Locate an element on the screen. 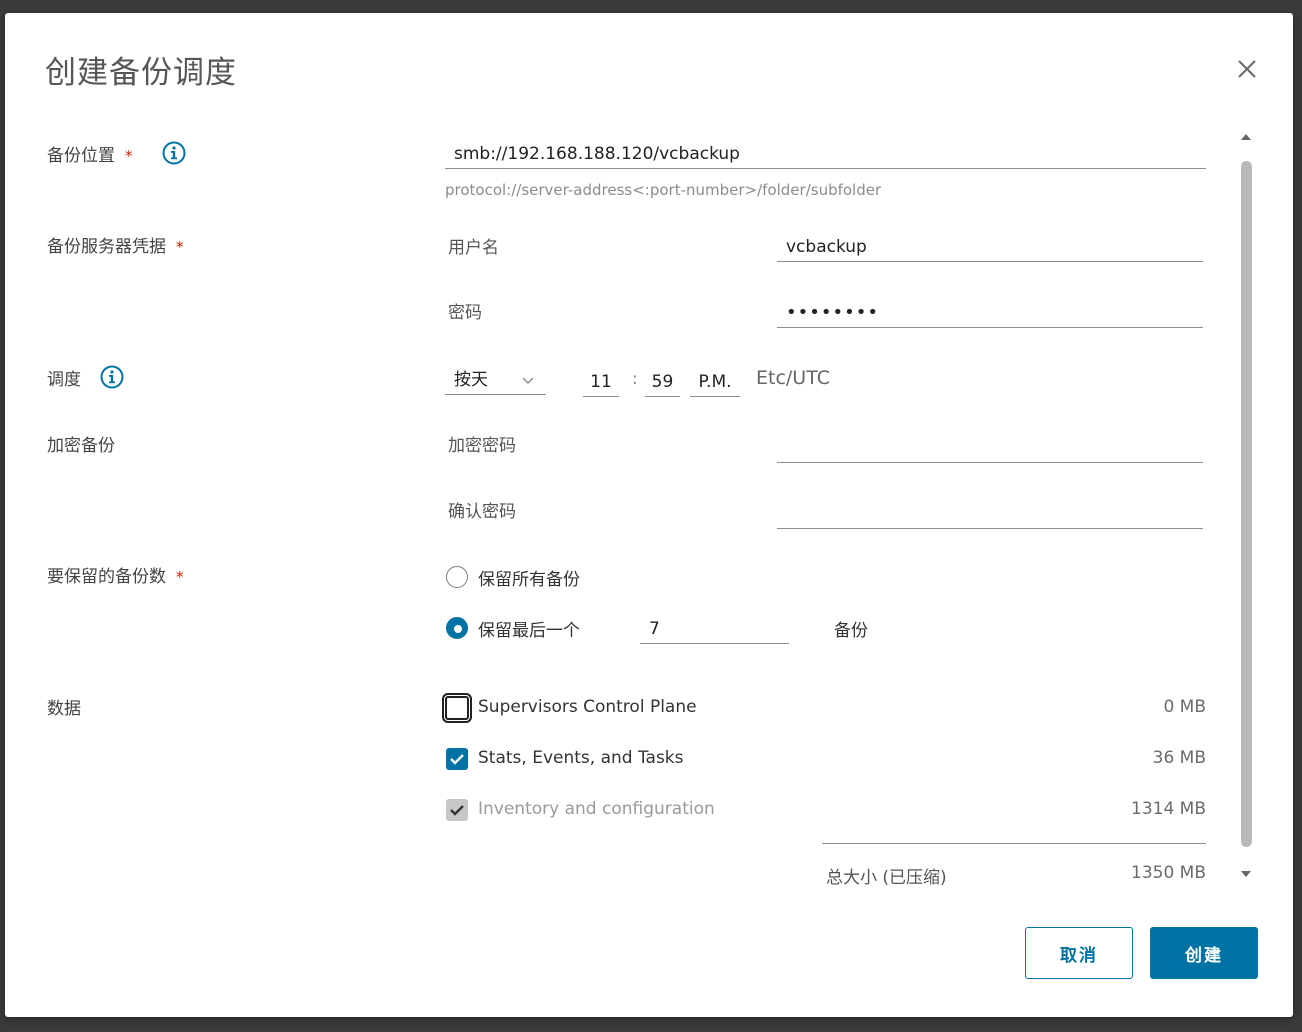  schedule-label: 调度 is located at coordinates (64, 380).